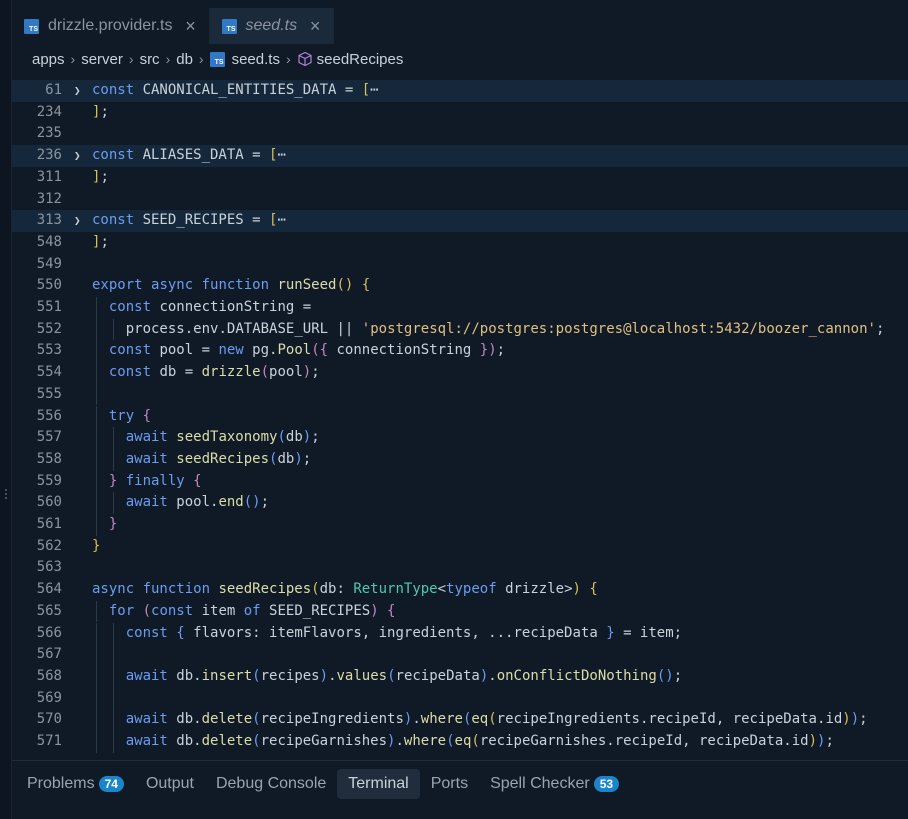 This screenshot has width=908, height=819. What do you see at coordinates (460, 459) in the screenshot?
I see `code-line: 558 await seedRecipes(db);` at bounding box center [460, 459].